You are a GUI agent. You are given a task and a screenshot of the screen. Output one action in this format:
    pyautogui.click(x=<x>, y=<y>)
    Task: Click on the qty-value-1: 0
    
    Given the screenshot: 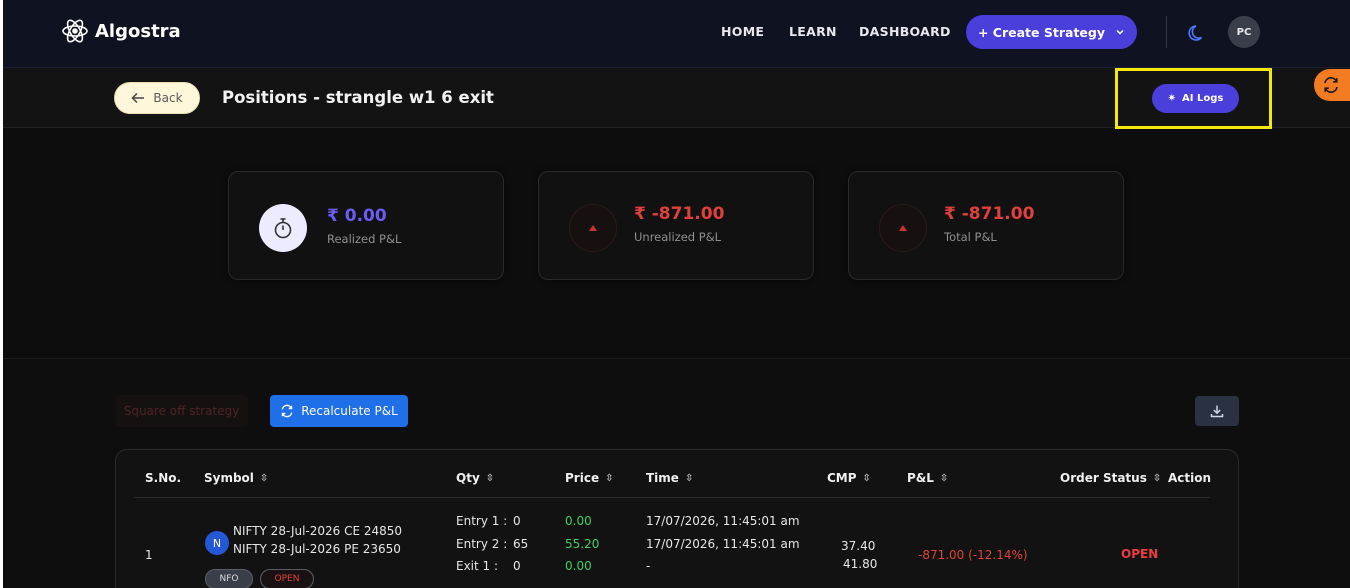 What is the action you would take?
    pyautogui.click(x=517, y=521)
    